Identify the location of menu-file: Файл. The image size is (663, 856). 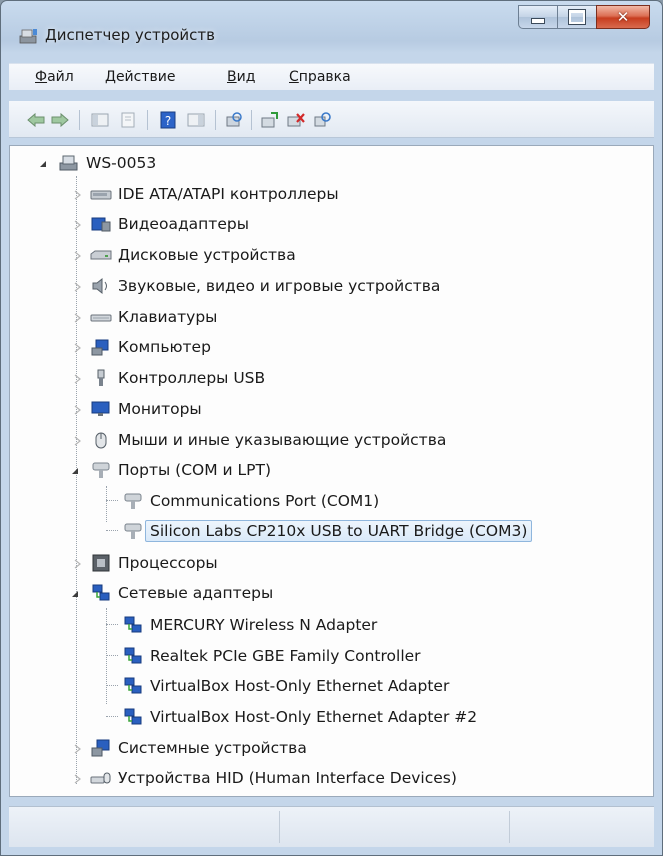
(54, 77).